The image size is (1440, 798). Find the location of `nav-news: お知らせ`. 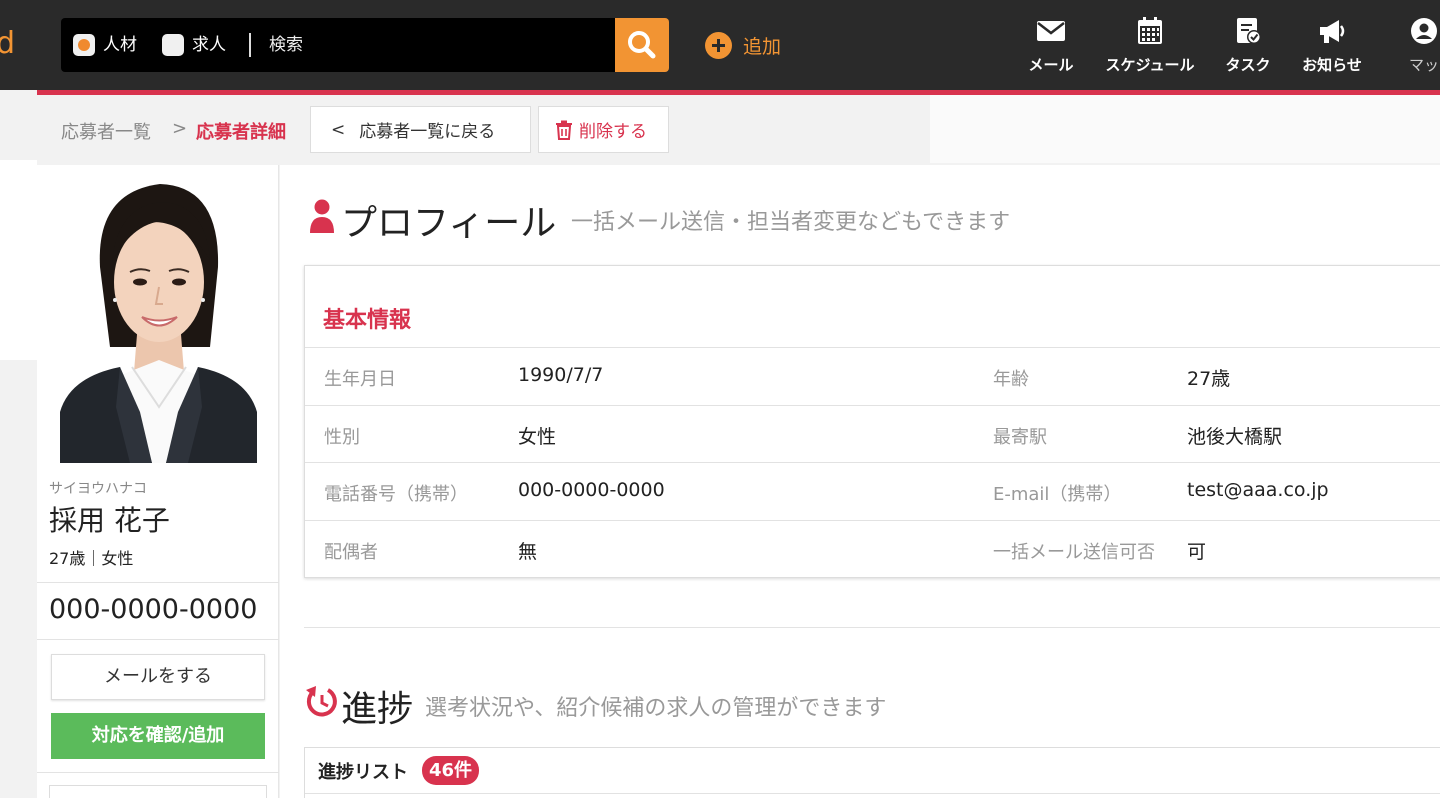

nav-news: お知らせ is located at coordinates (1332, 46).